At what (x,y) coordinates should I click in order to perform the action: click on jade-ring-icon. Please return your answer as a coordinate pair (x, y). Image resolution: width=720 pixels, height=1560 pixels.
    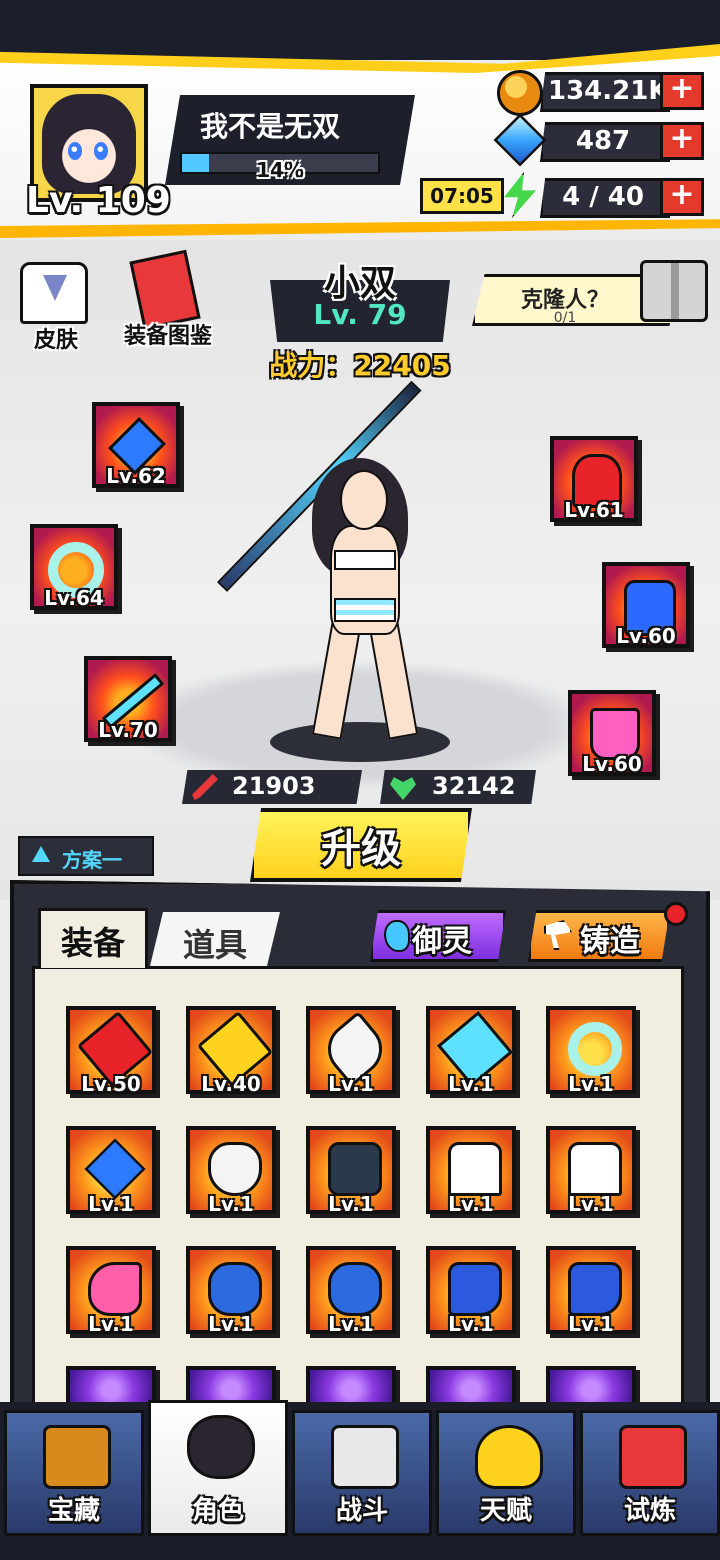
    Looking at the image, I should click on (595, 1049).